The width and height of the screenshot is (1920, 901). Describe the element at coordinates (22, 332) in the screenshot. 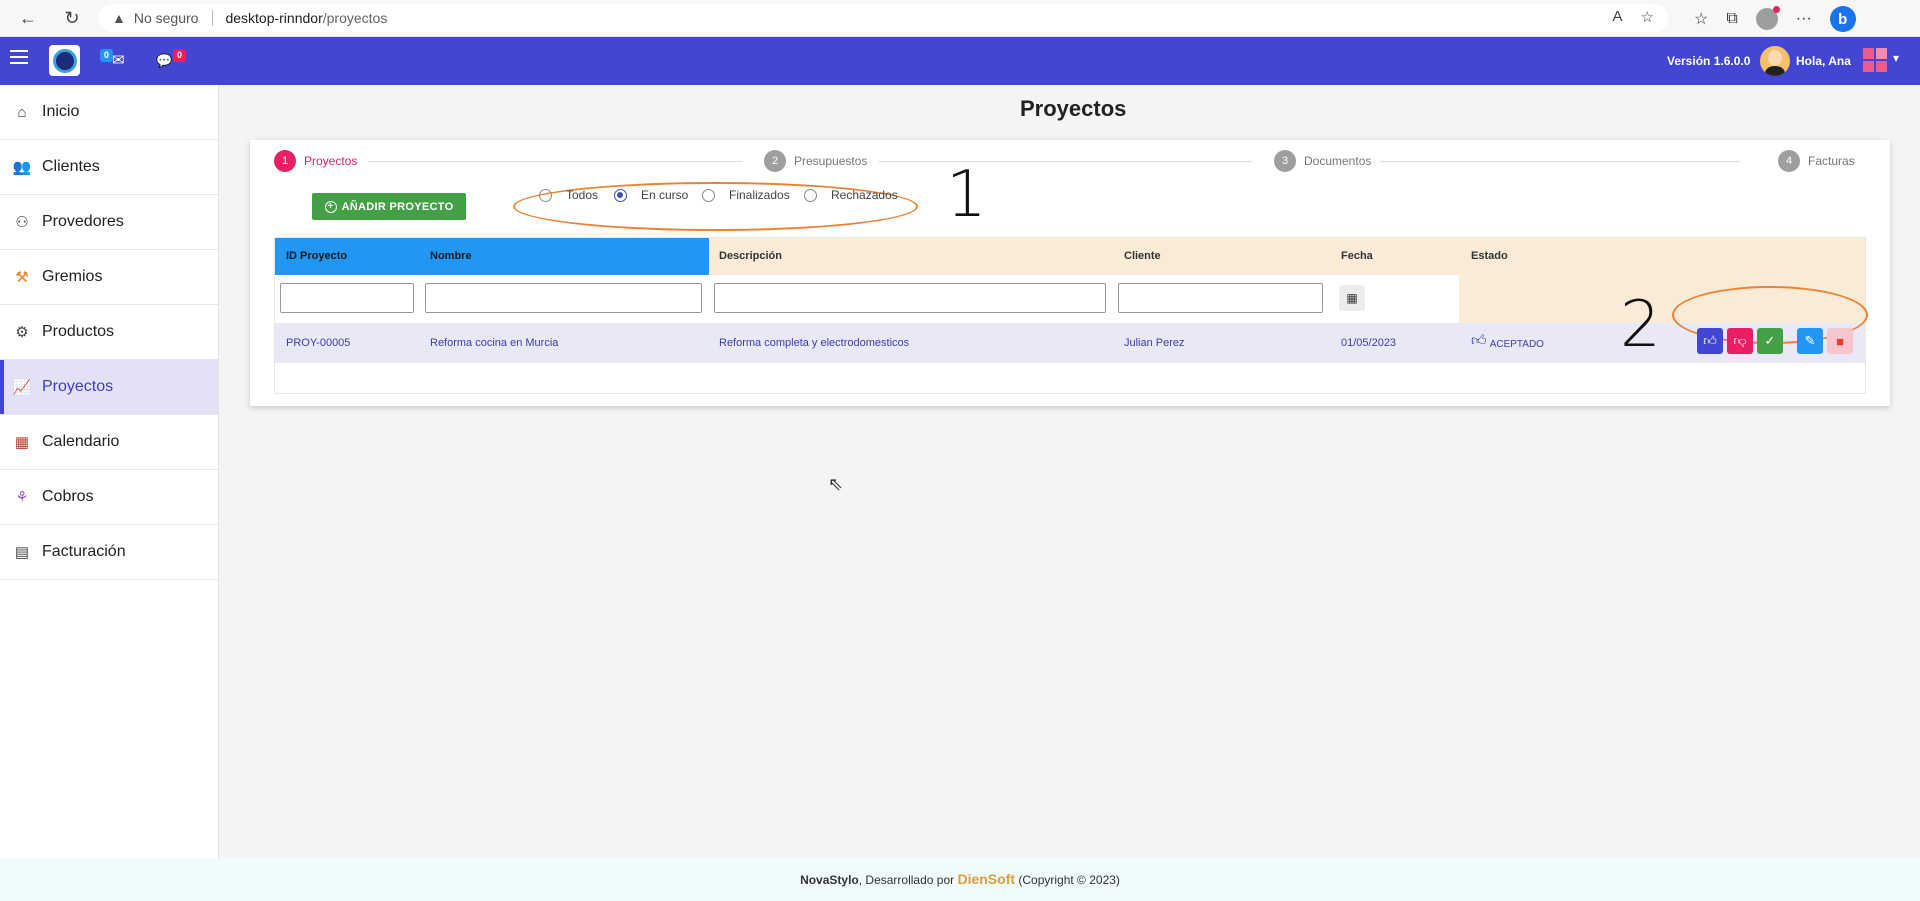

I see `products-icon: ⚙` at that location.